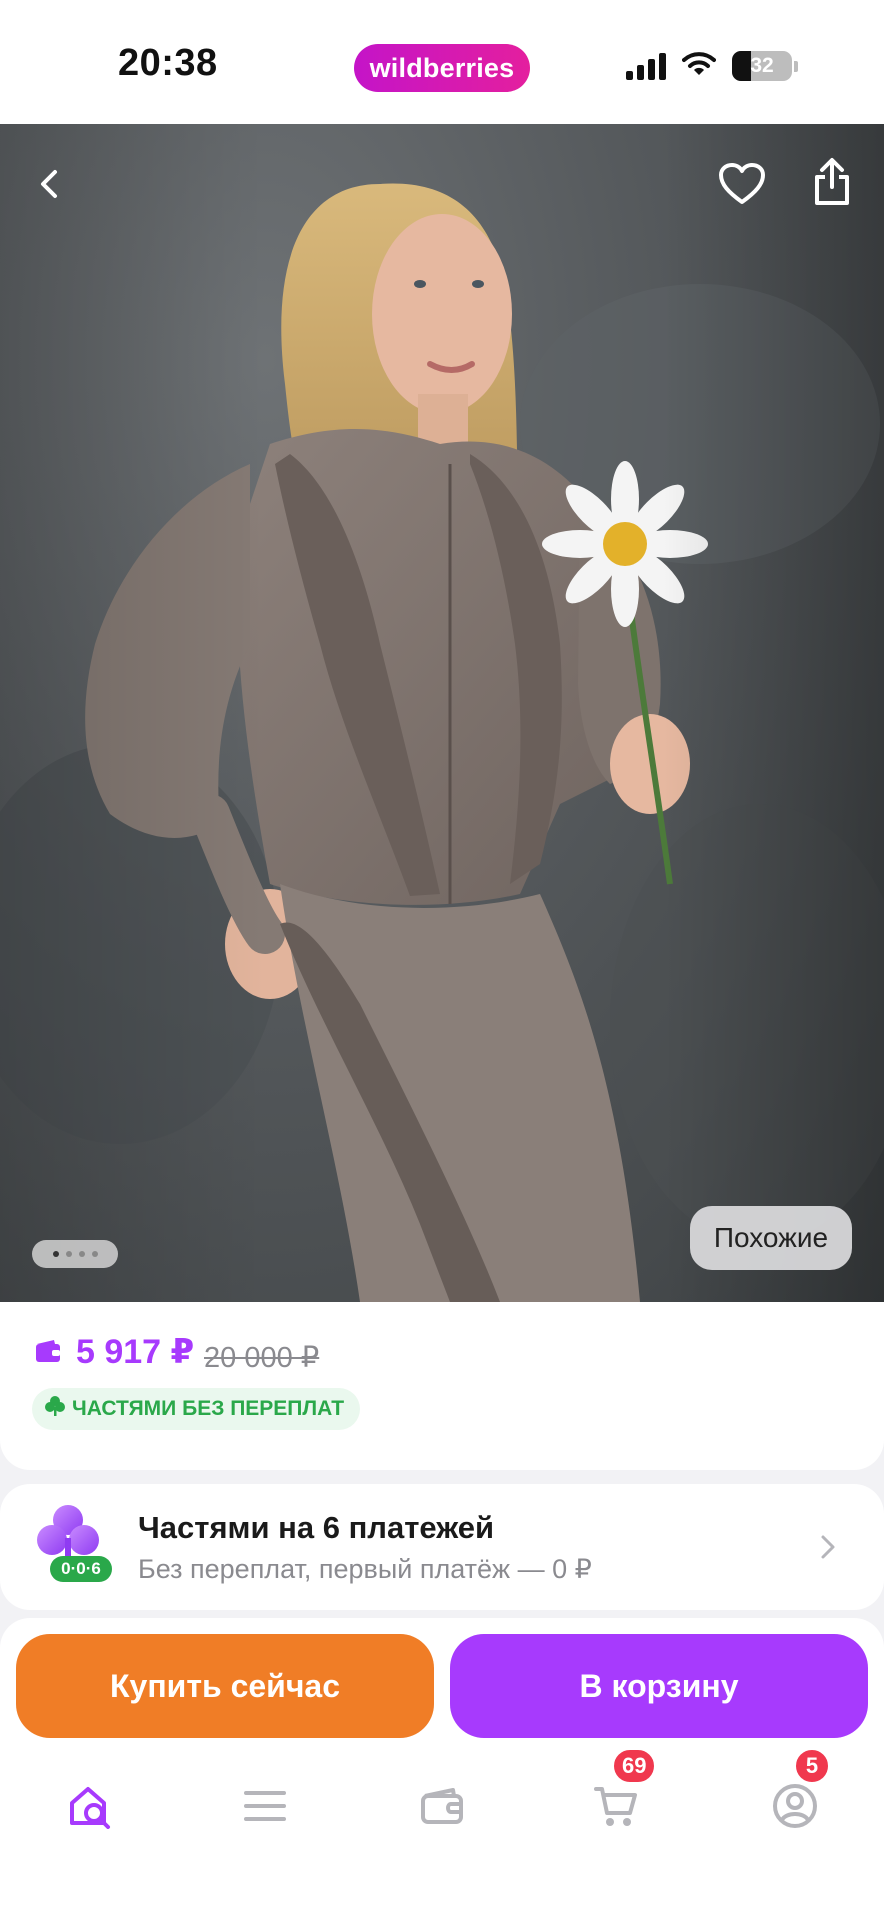 This screenshot has width=884, height=1920. I want to click on battery-level: 32, so click(762, 65).